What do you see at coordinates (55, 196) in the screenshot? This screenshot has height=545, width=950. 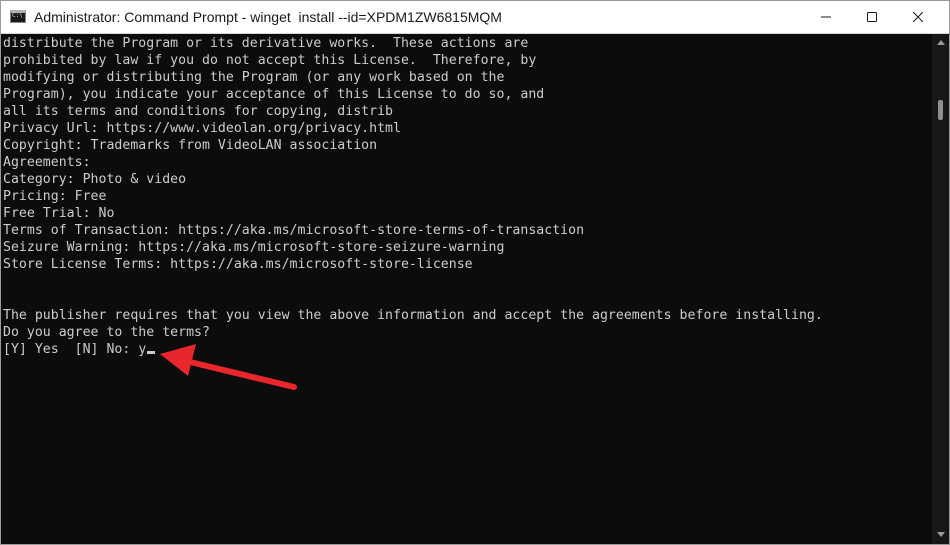 I see `console-line: Pricing: Free` at bounding box center [55, 196].